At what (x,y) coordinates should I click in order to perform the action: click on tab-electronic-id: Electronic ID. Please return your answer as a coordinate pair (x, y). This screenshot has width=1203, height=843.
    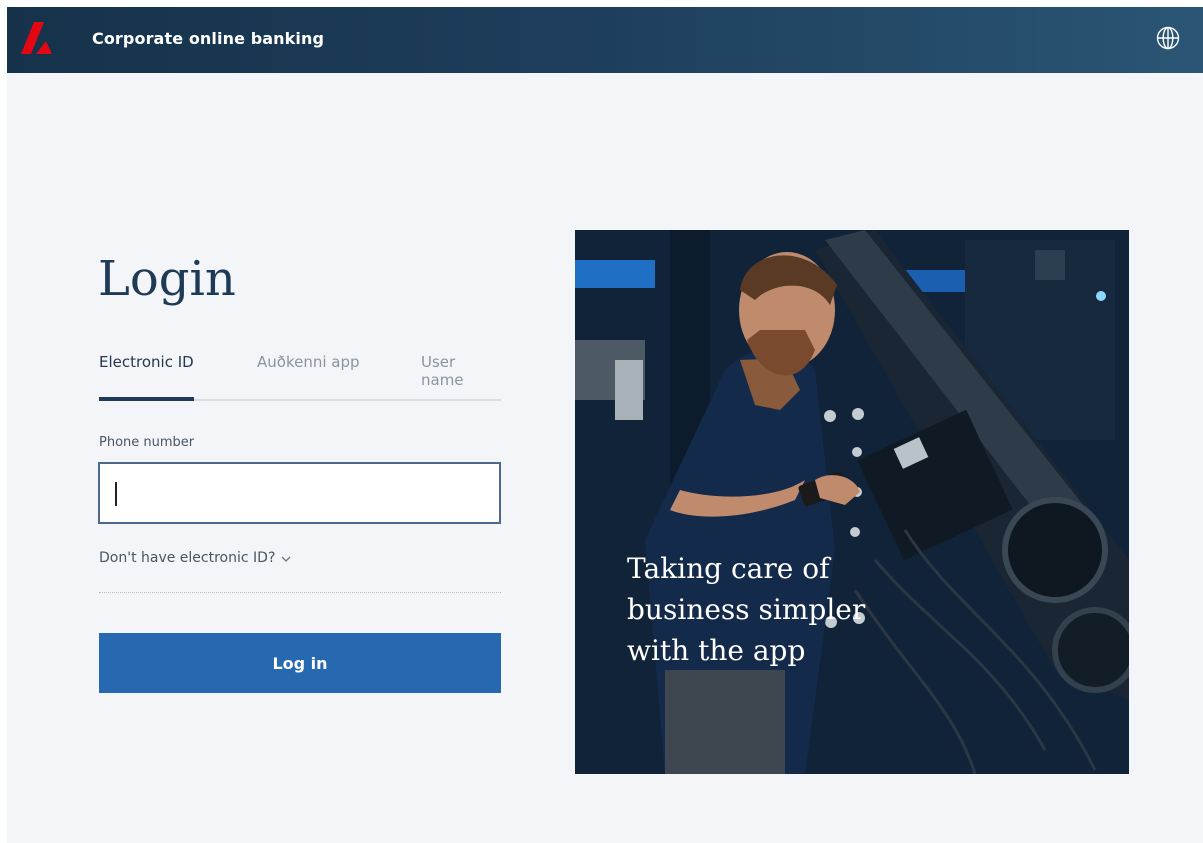
    Looking at the image, I should click on (146, 362).